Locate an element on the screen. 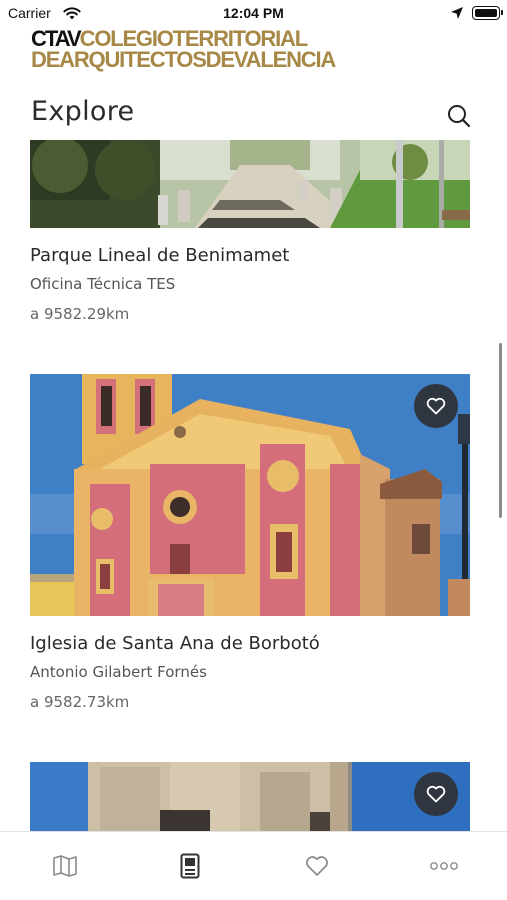 Image resolution: width=507 pixels, height=900 pixels. park-photo is located at coordinates (250, 184).